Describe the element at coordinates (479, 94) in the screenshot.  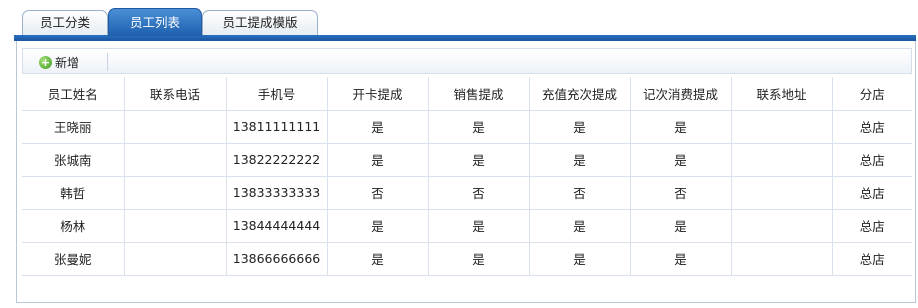
I see `column-header: 销售提成` at that location.